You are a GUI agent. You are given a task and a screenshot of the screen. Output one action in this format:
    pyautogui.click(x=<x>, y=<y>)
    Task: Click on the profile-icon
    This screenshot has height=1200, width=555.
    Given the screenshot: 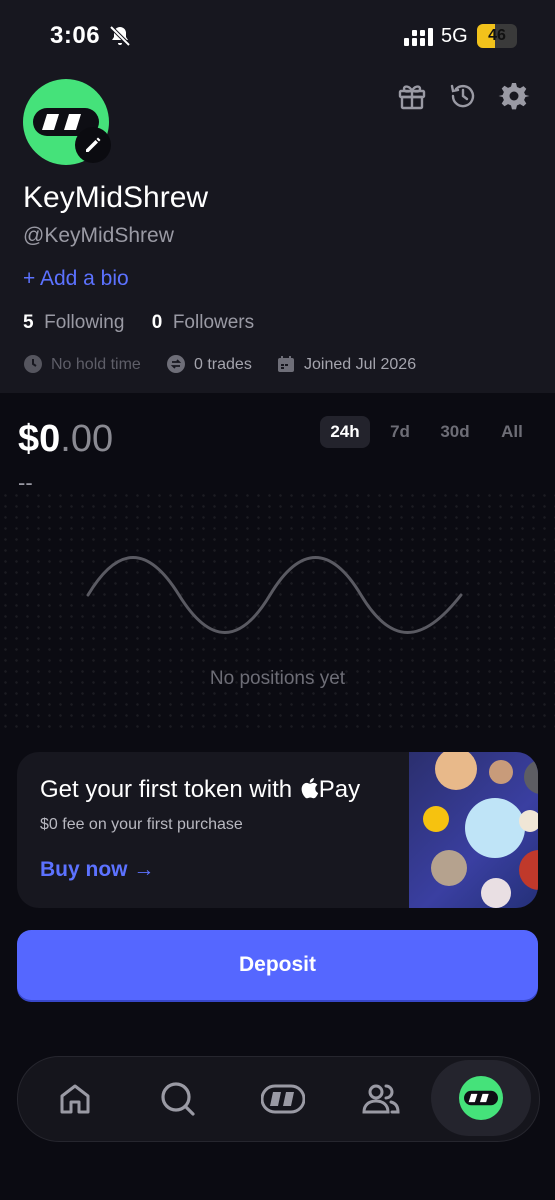 What is the action you would take?
    pyautogui.click(x=481, y=1098)
    